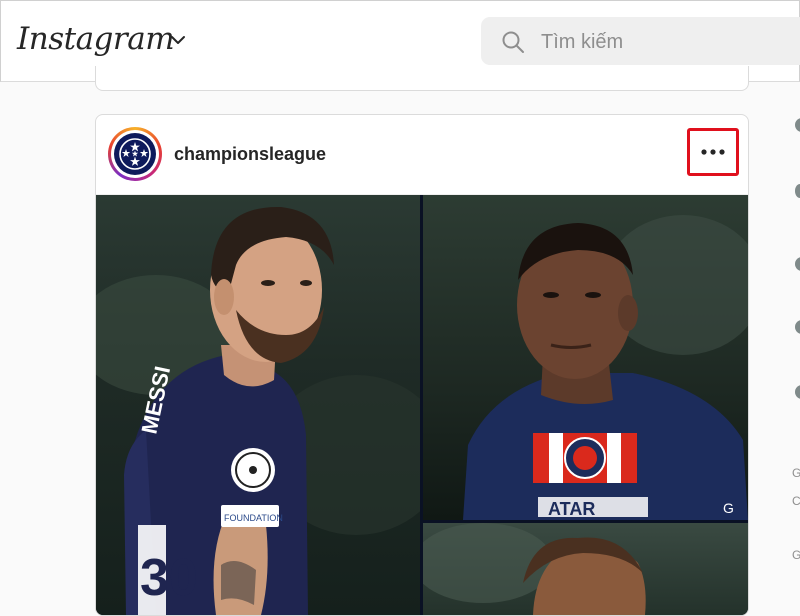  I want to click on champions-league-starball-icon, so click(135, 154).